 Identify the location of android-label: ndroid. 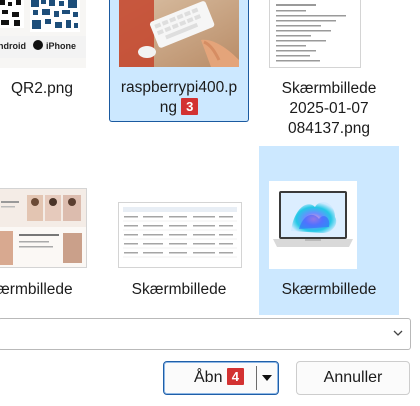
(13, 46).